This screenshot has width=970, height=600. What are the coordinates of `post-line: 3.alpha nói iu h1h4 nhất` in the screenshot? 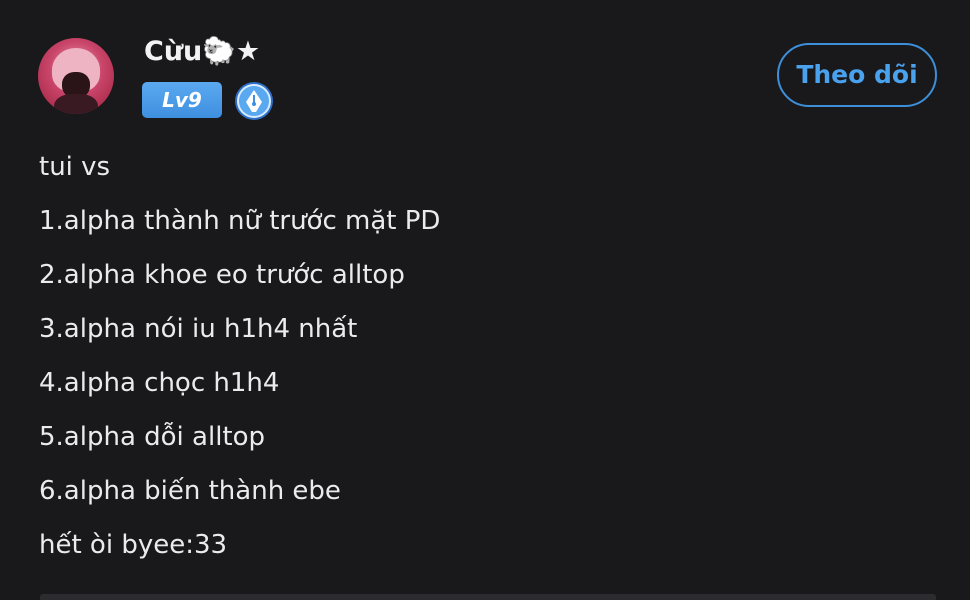 It's located at (198, 329).